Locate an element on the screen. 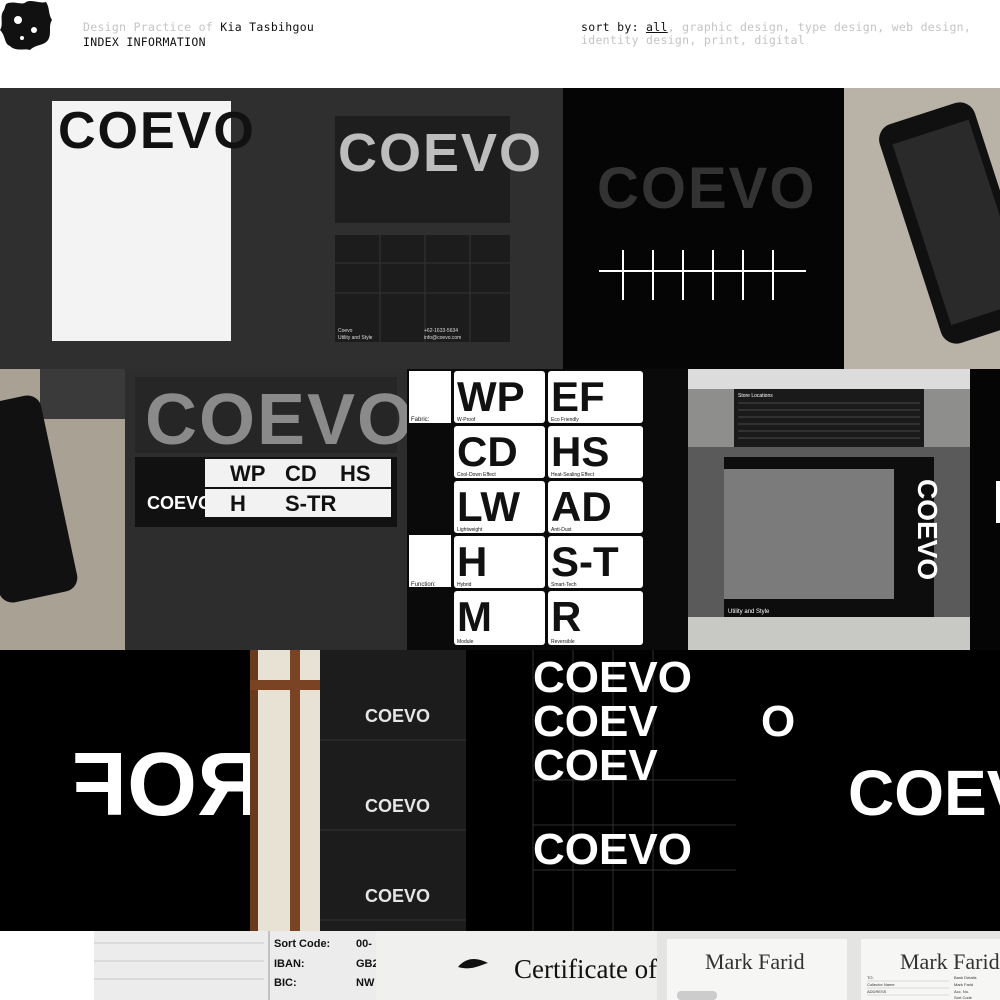 Image resolution: width=1000 pixels, height=1000 pixels. card2-holder: Mark Farid is located at coordinates (963, 984).